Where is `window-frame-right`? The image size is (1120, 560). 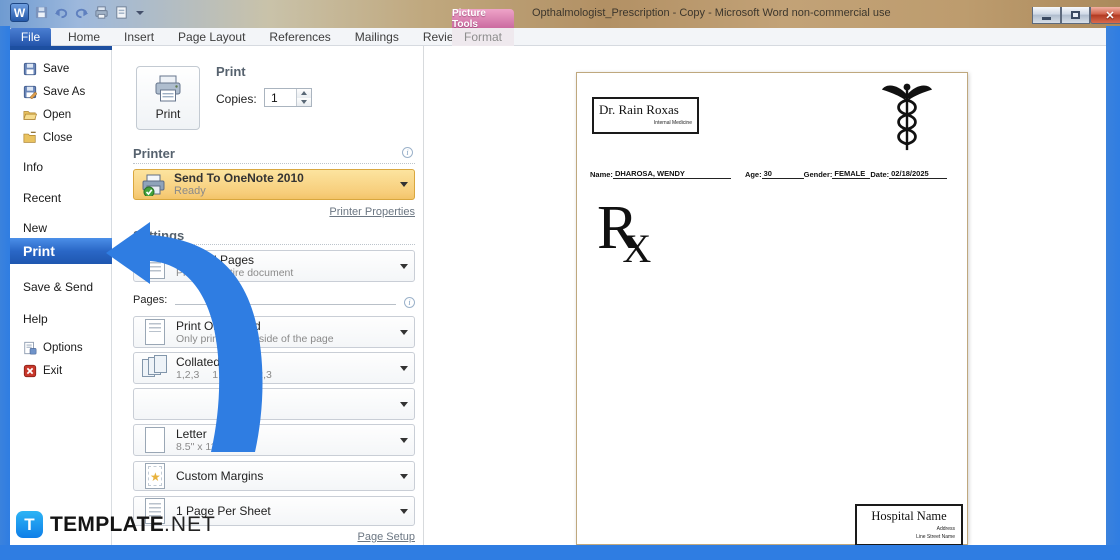
window-frame-right is located at coordinates (1113, 293).